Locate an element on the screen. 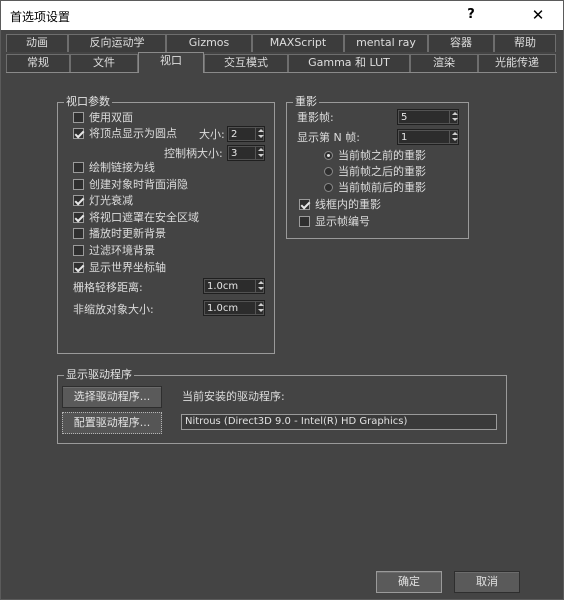  non-scaling-label: 非缩放对象大小: is located at coordinates (113, 309).